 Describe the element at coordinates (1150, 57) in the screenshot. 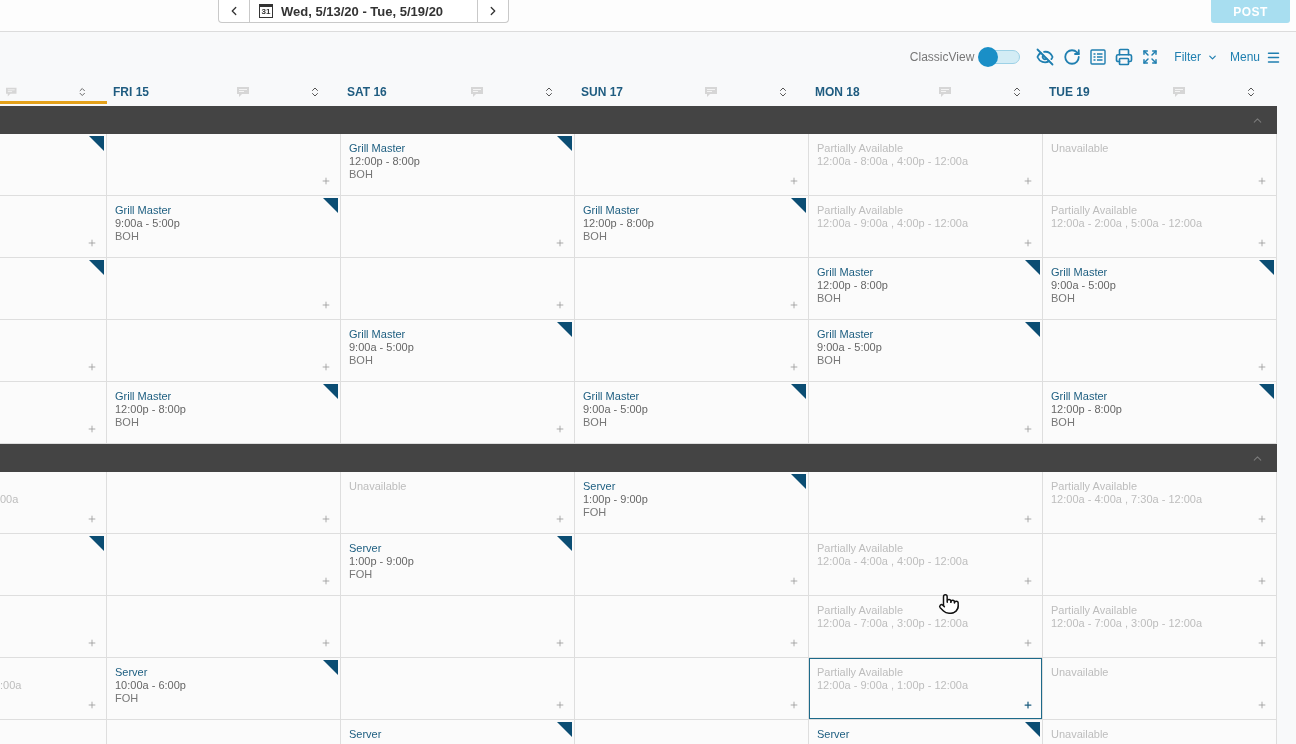

I see `expand-icon` at that location.